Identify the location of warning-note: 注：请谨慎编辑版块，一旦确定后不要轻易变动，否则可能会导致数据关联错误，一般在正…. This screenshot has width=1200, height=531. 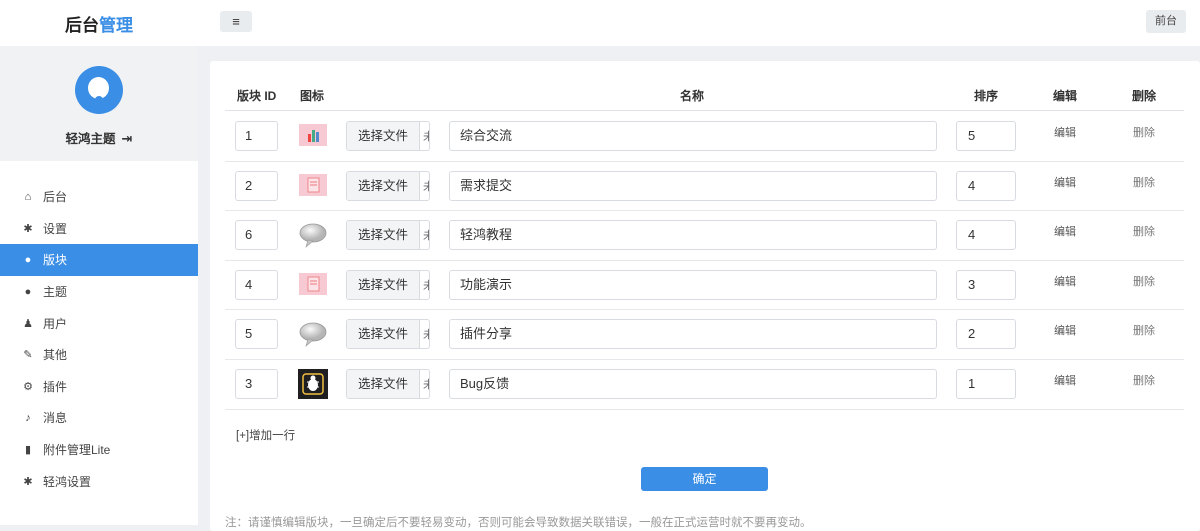
(518, 523).